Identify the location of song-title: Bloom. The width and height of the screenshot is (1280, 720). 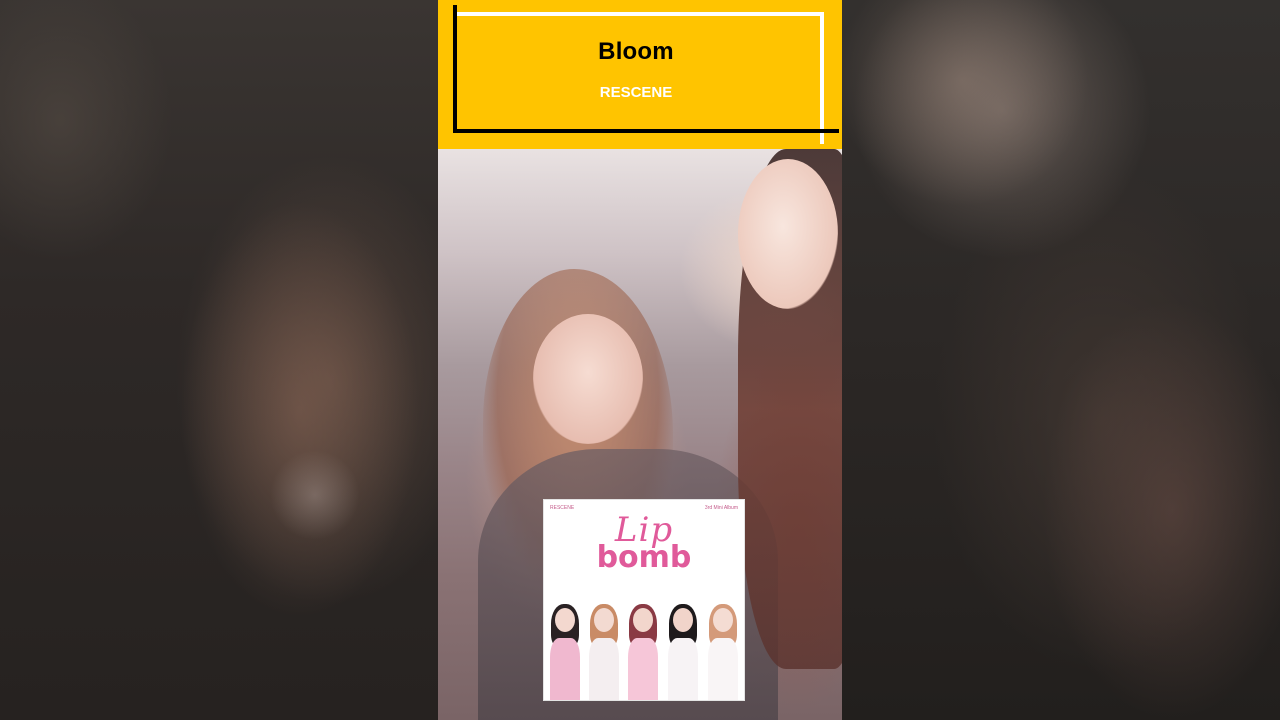
(636, 51).